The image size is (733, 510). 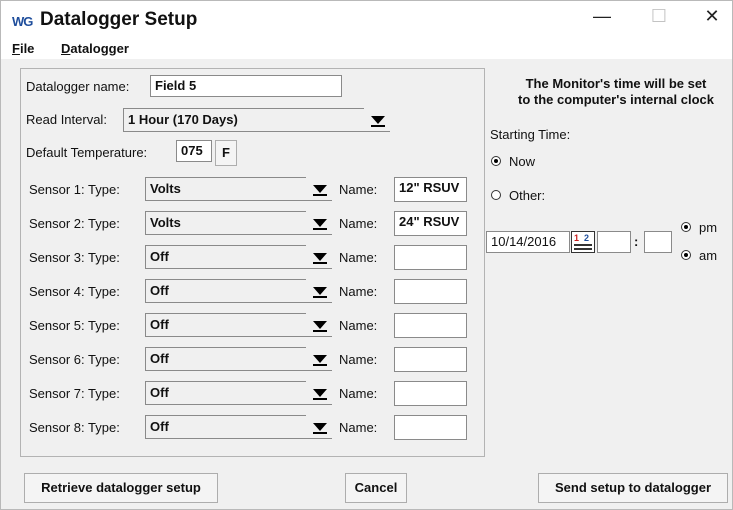 I want to click on start-now-radio: Now, so click(x=513, y=161).